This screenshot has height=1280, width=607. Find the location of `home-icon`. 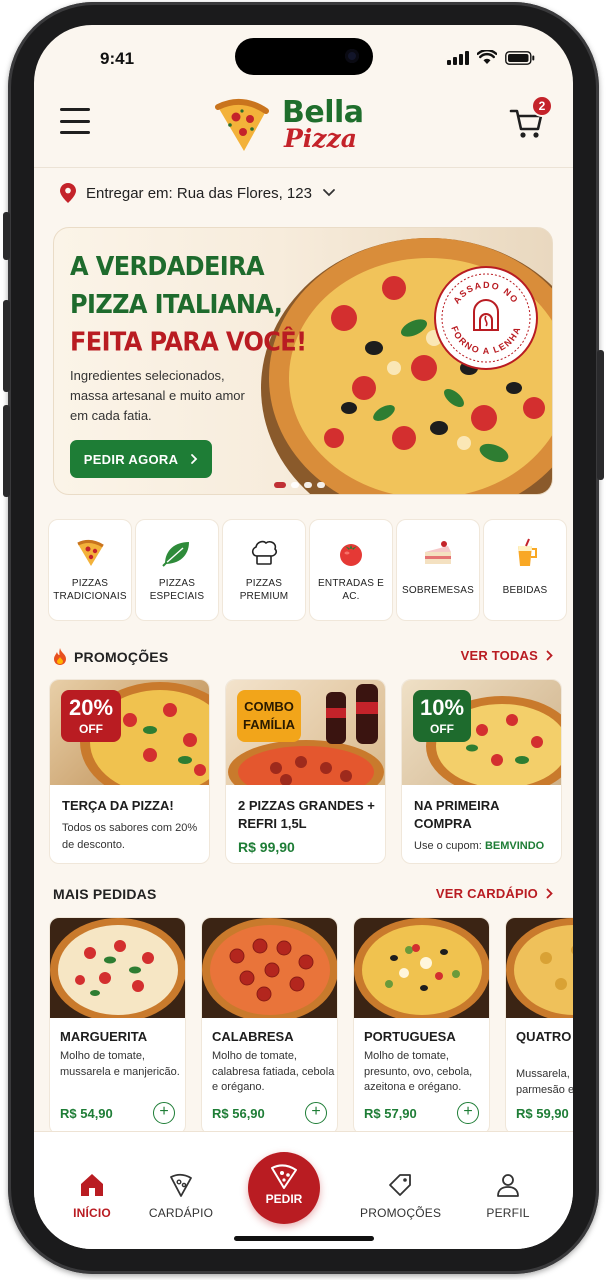

home-icon is located at coordinates (92, 1185).